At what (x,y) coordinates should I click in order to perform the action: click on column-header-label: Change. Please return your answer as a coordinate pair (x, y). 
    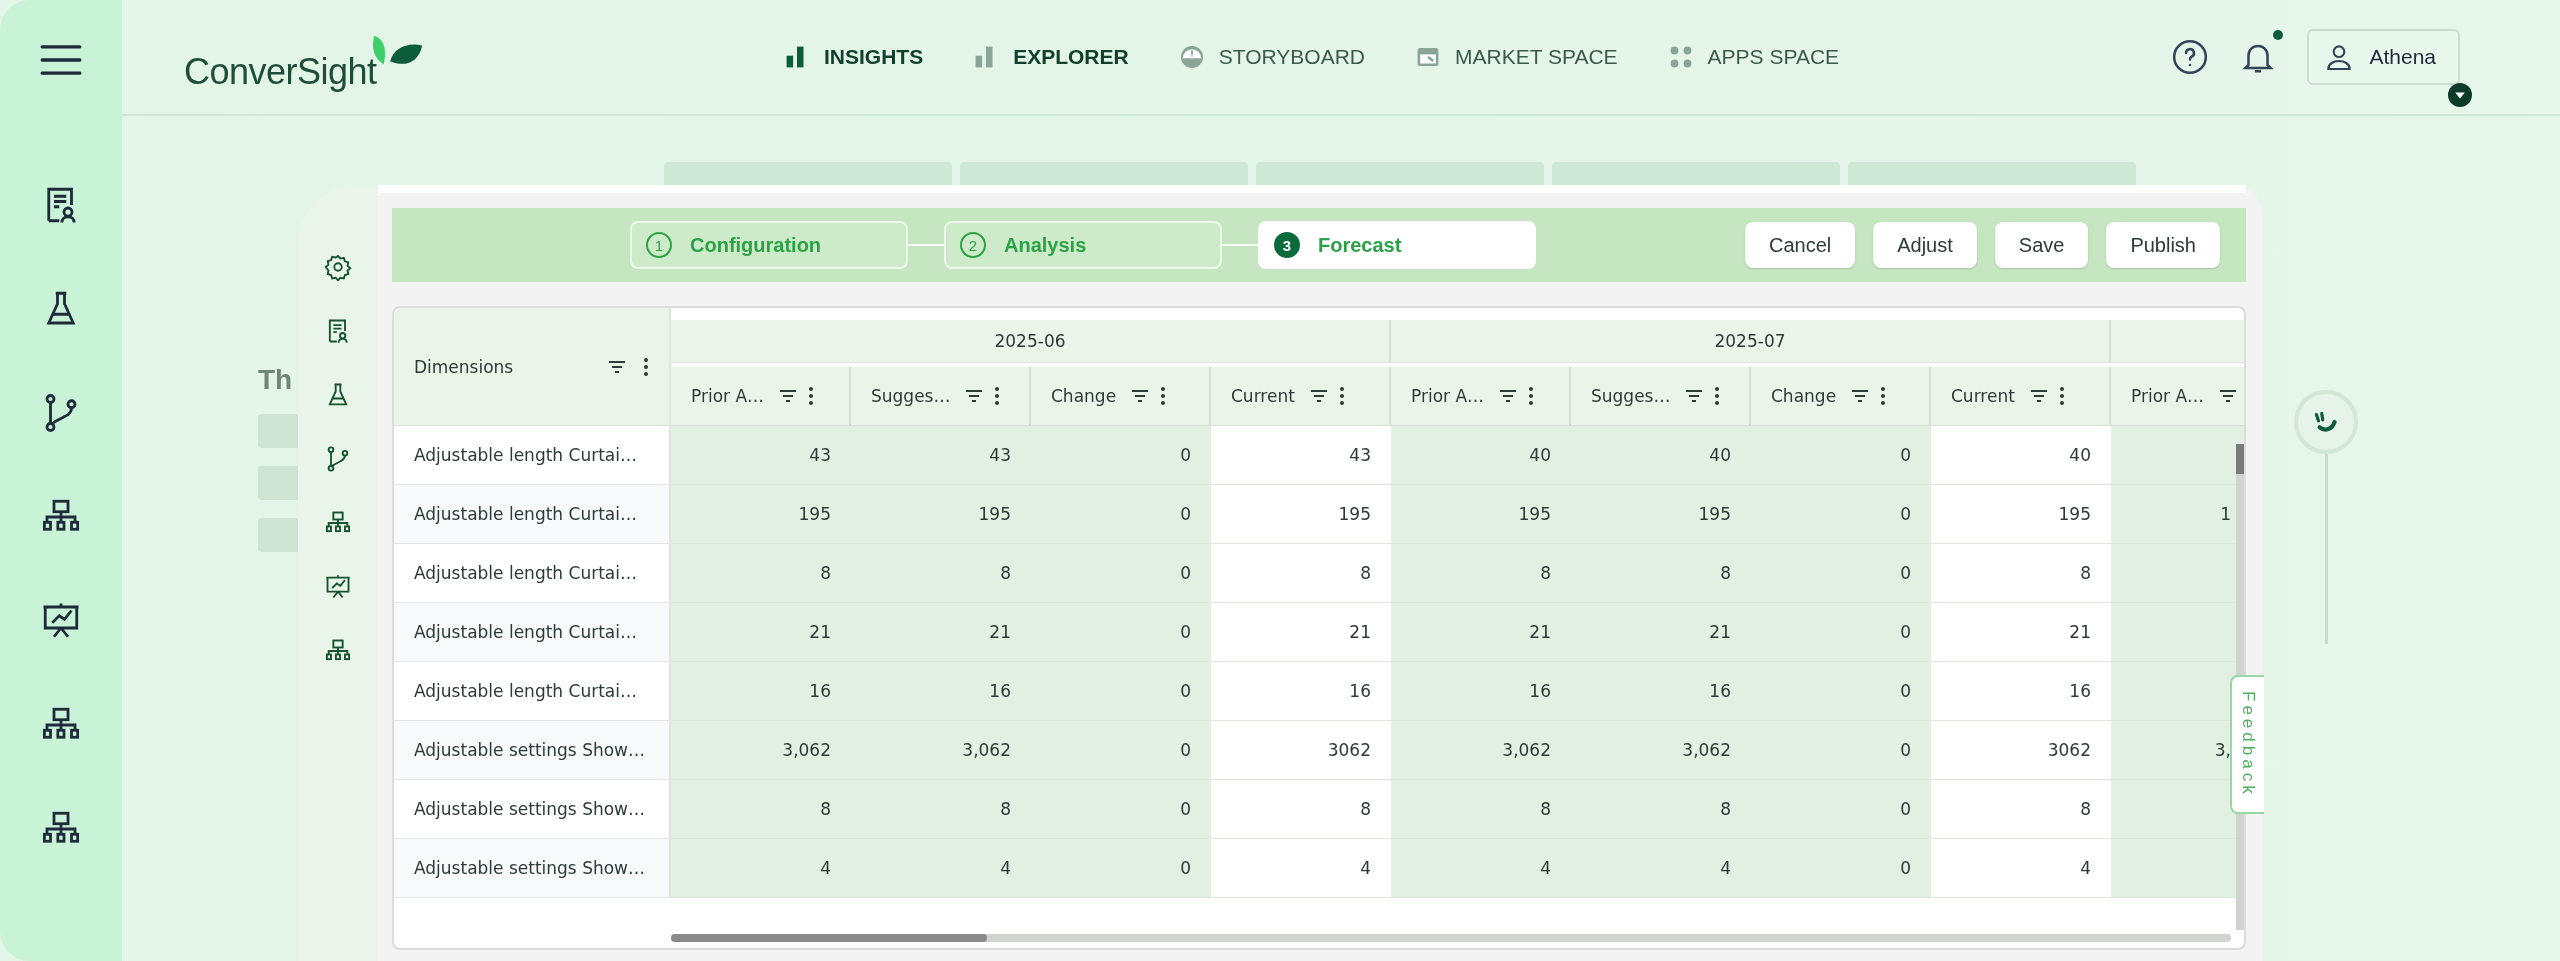
    Looking at the image, I should click on (1084, 396).